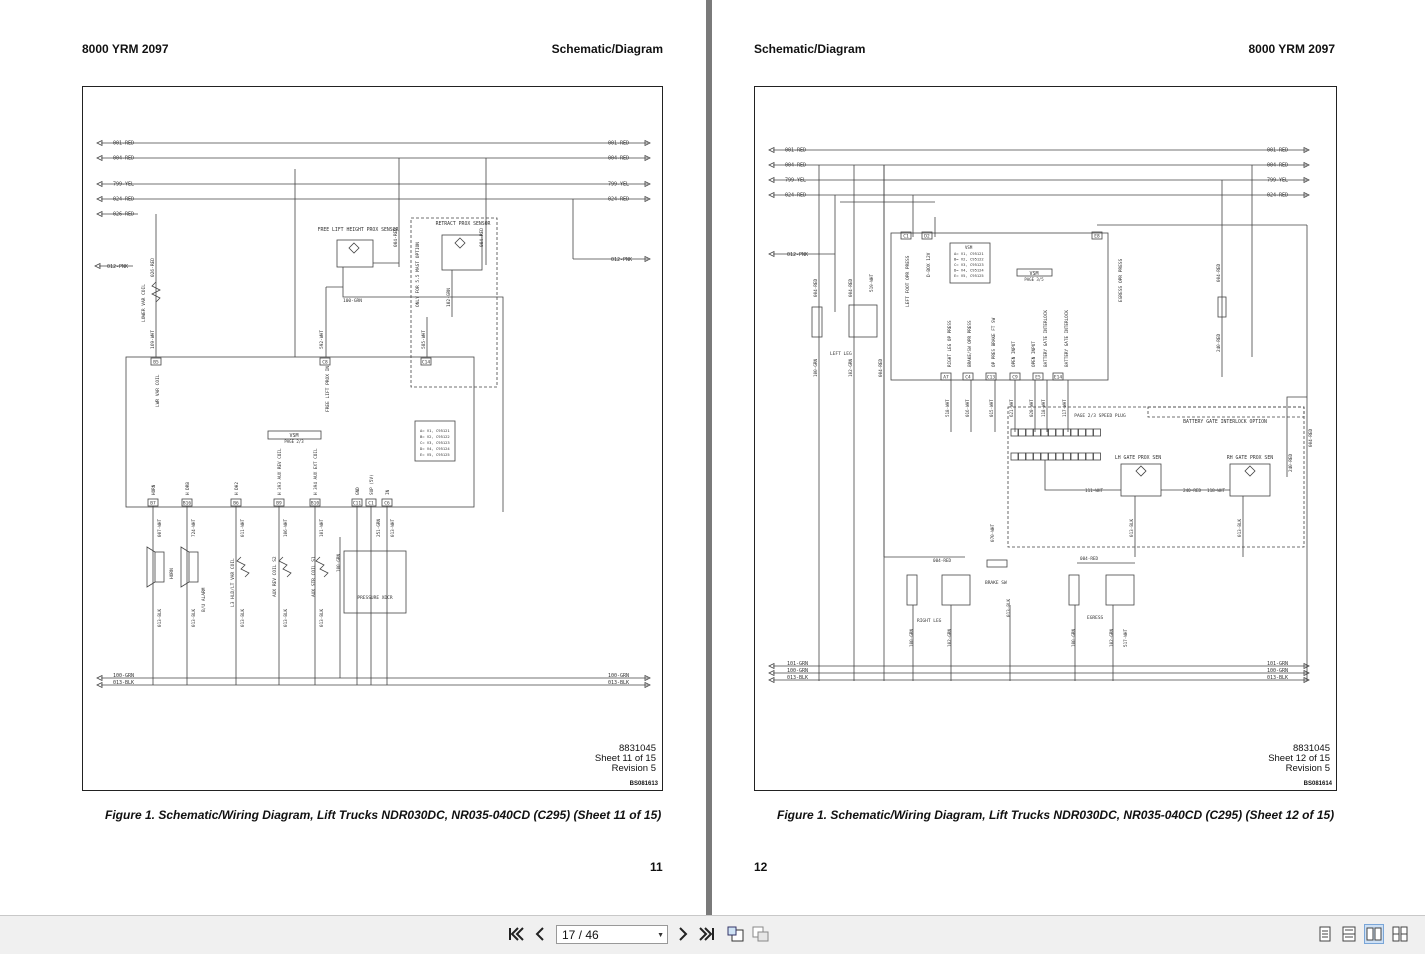 The width and height of the screenshot is (1425, 954). Describe the element at coordinates (991, 408) in the screenshot. I see `wire-label: 015-WHT` at that location.